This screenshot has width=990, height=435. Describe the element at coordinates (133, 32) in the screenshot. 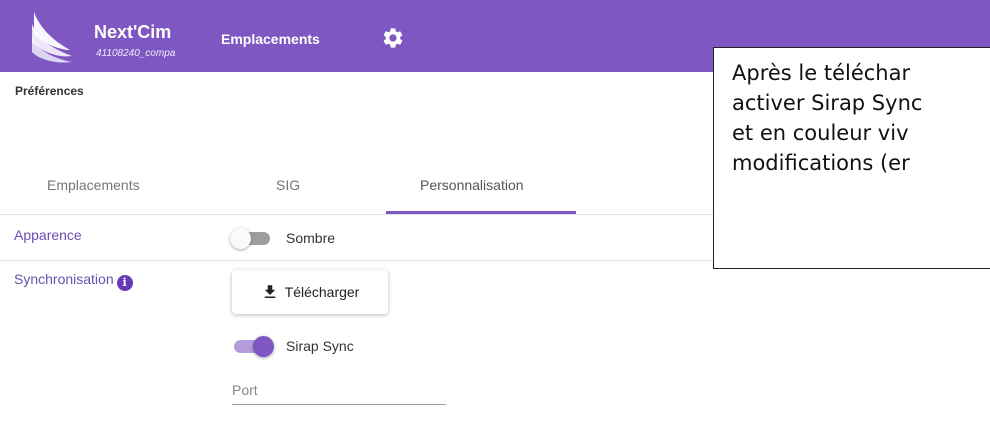

I see `app-name: Next'Cim` at that location.